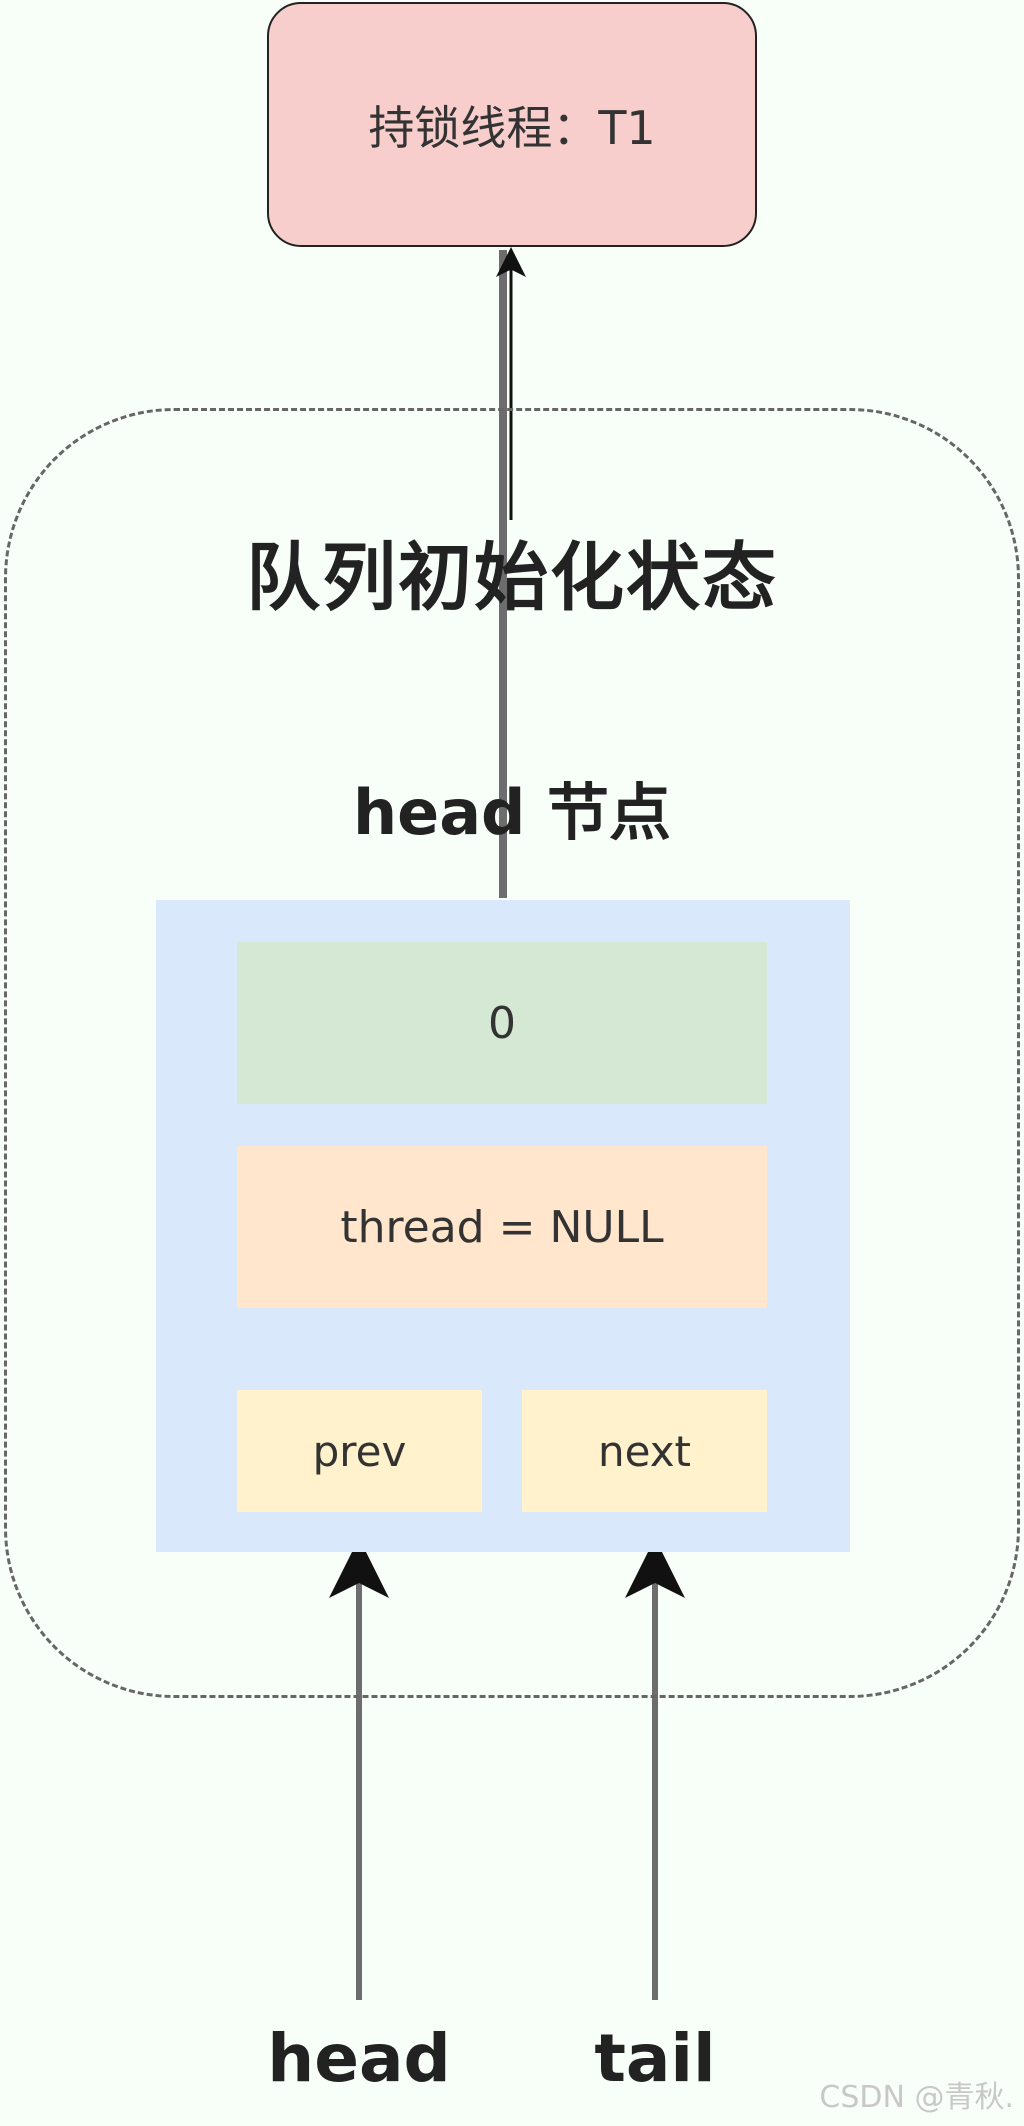 Image resolution: width=1024 pixels, height=2126 pixels. What do you see at coordinates (655, 2058) in the screenshot?
I see `tail-pointer-label: tail` at bounding box center [655, 2058].